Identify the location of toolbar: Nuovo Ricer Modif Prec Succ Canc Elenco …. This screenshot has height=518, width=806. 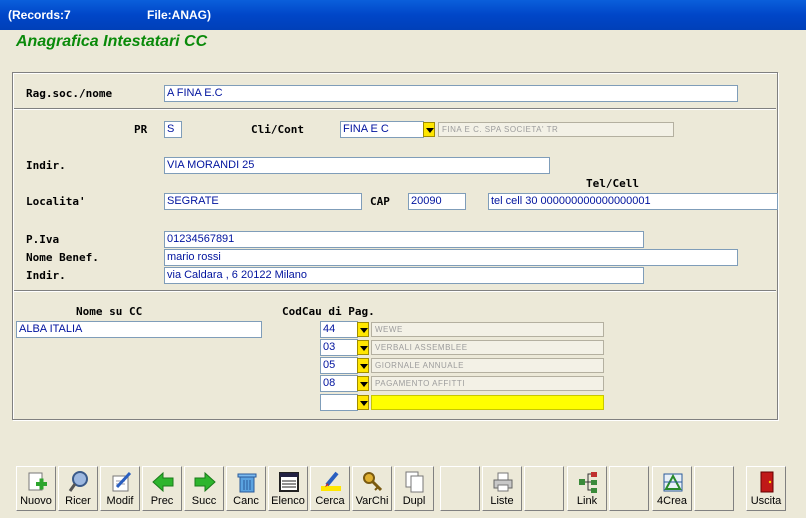
(399, 489).